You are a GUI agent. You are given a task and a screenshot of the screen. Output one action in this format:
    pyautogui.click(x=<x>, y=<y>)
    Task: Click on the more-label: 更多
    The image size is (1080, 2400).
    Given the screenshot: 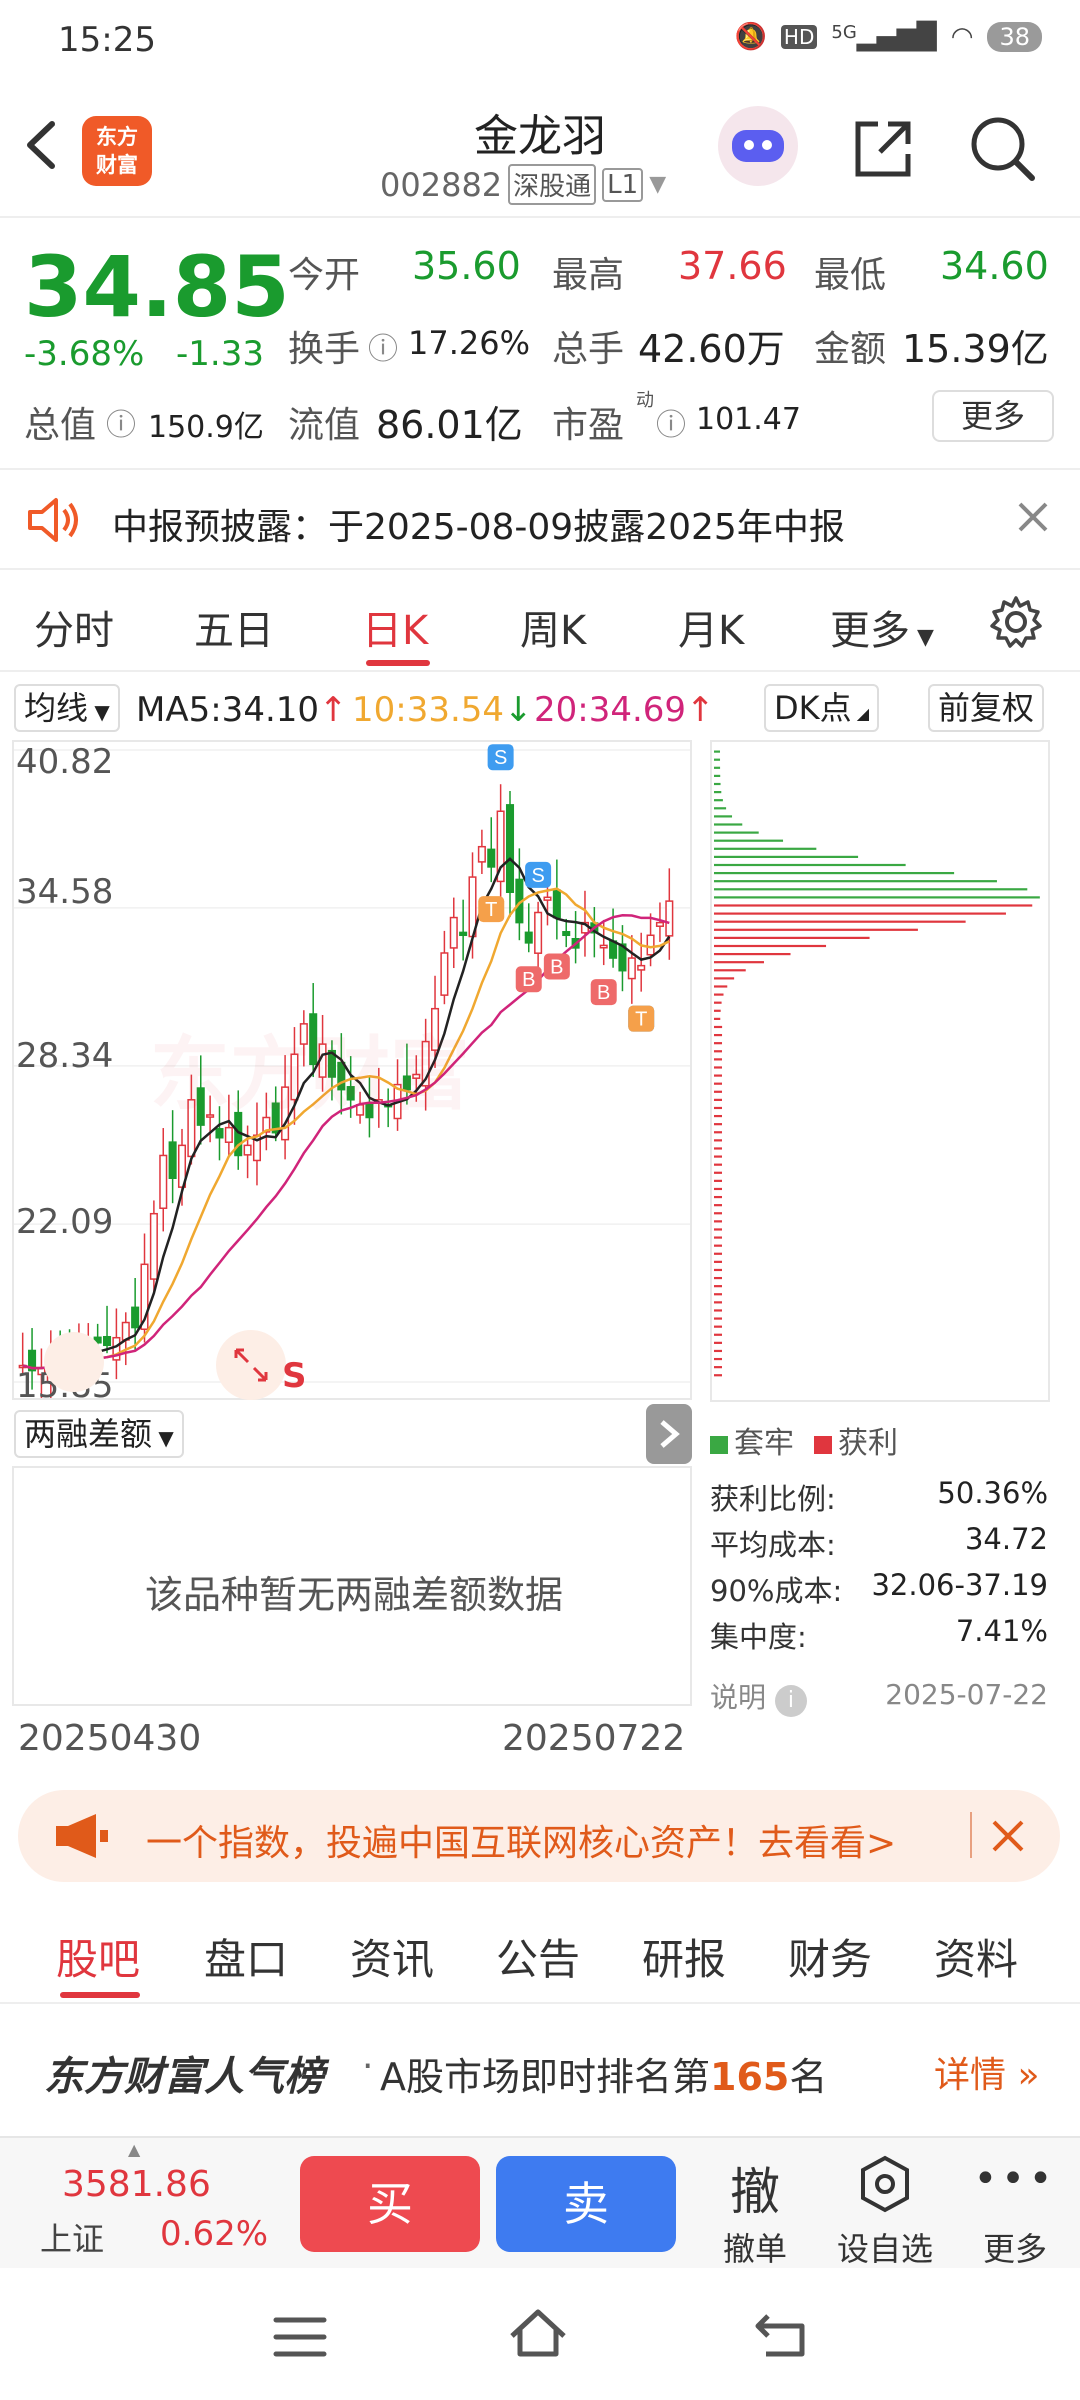 What is the action you would take?
    pyautogui.click(x=1015, y=2247)
    